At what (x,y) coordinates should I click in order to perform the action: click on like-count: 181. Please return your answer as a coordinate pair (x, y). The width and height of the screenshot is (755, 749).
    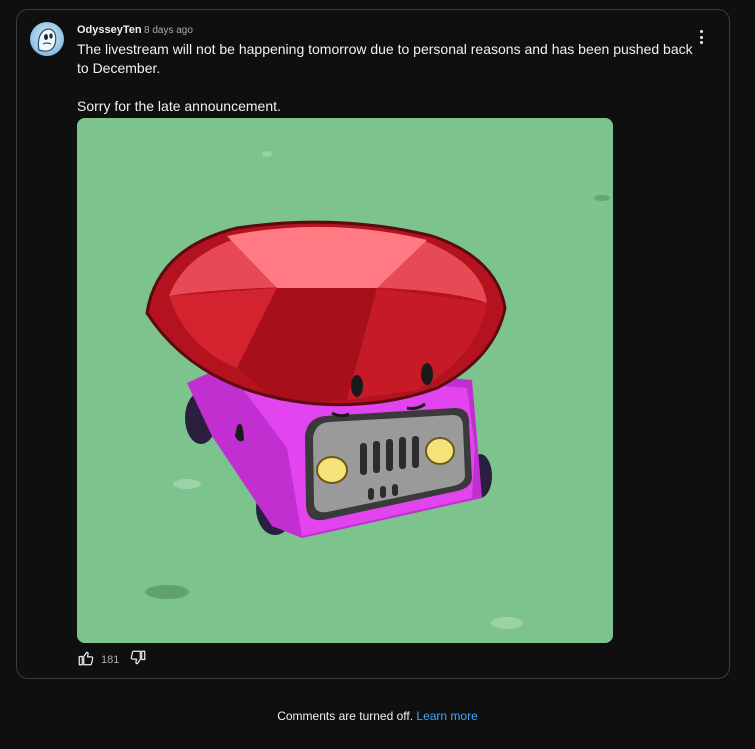
    Looking at the image, I should click on (110, 660).